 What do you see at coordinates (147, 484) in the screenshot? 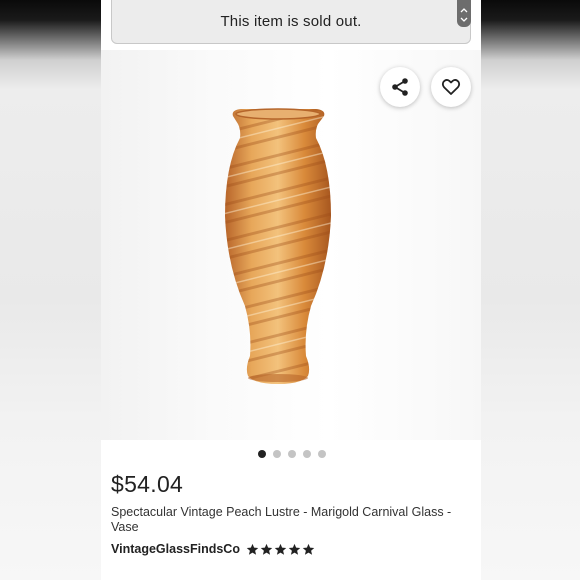
I see `price: $54.04` at bounding box center [147, 484].